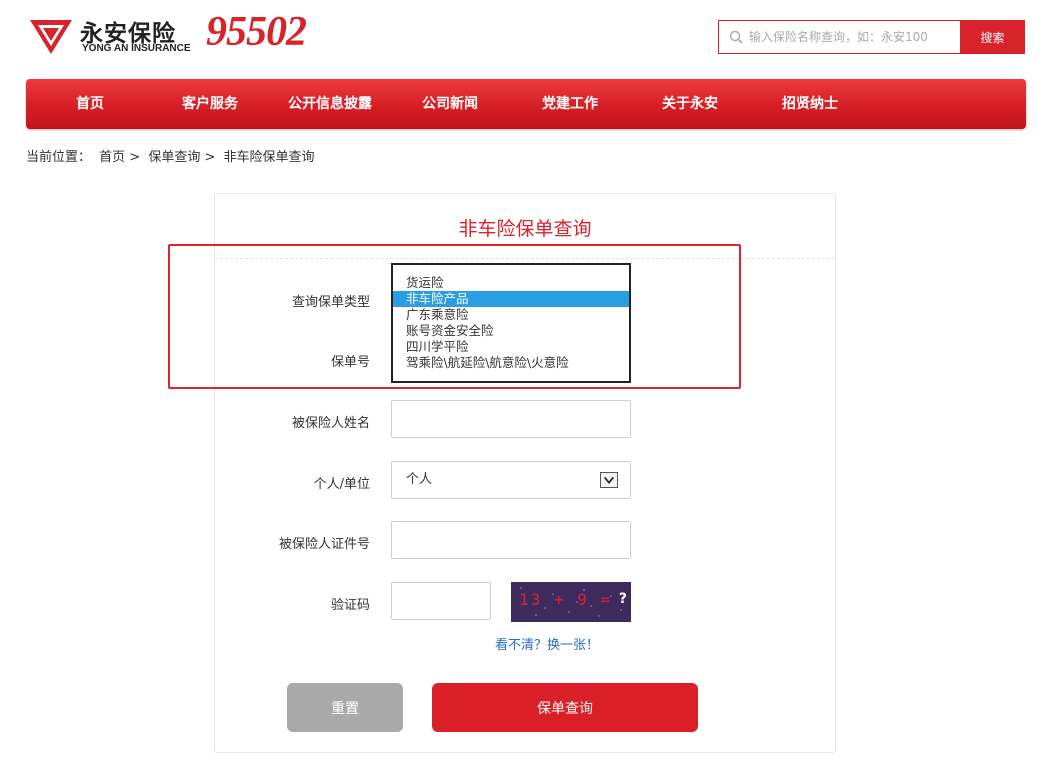 The height and width of the screenshot is (762, 1055). I want to click on person-type-value: 个人, so click(419, 479).